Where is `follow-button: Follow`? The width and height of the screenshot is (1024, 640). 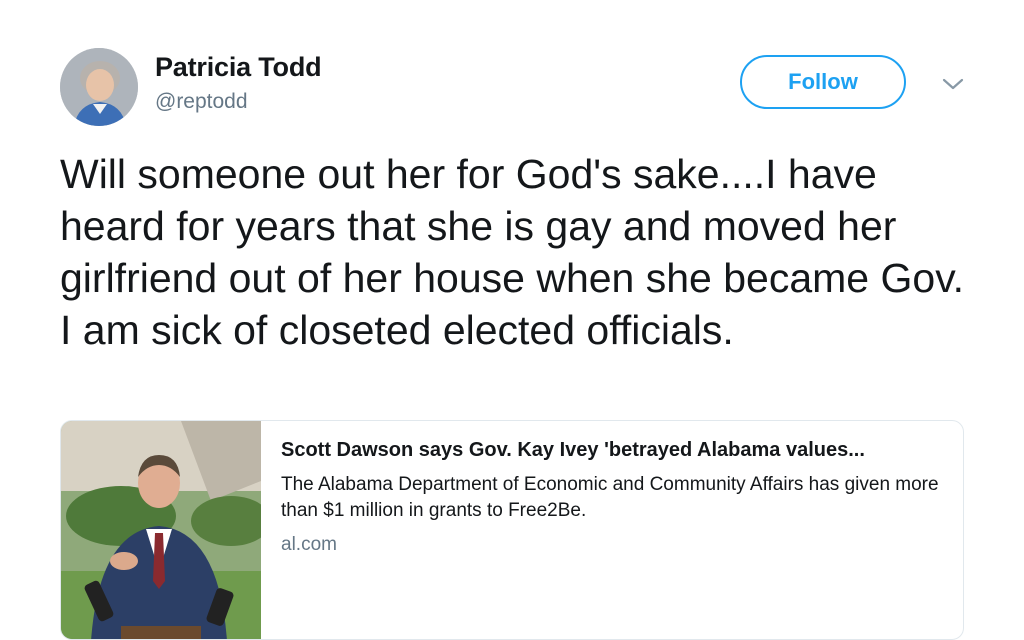 follow-button: Follow is located at coordinates (823, 82).